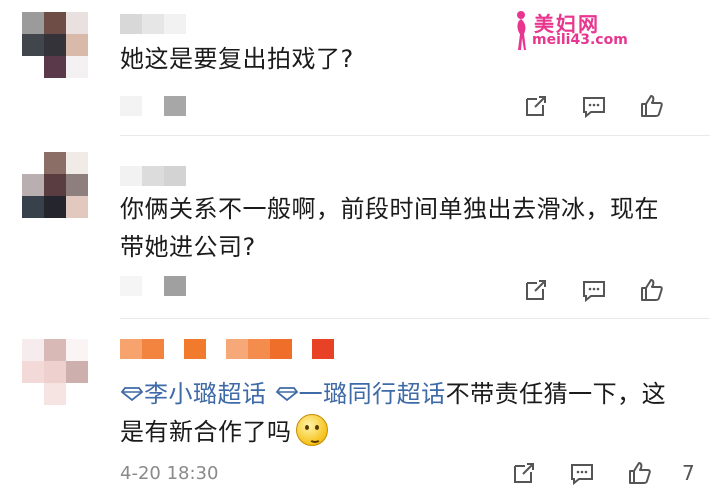 The width and height of the screenshot is (710, 491). Describe the element at coordinates (237, 59) in the screenshot. I see `comment-text: 她这是要复出拍戏了?` at that location.